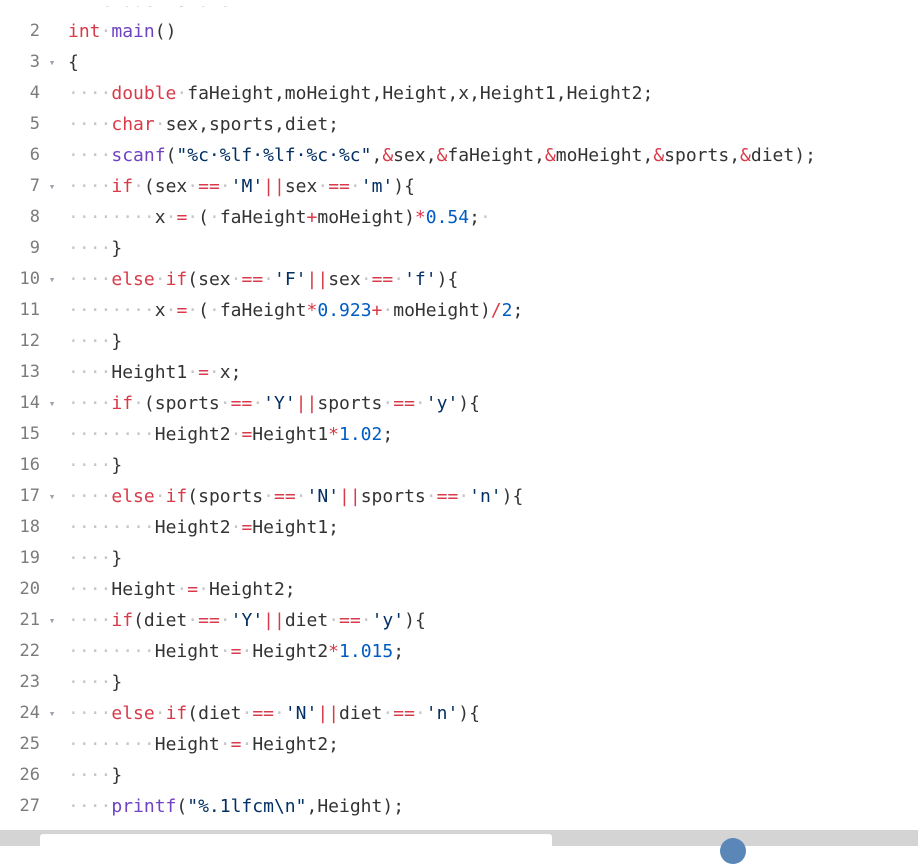 The width and height of the screenshot is (918, 864). I want to click on code-line: 2 int·main(), so click(459, 31).